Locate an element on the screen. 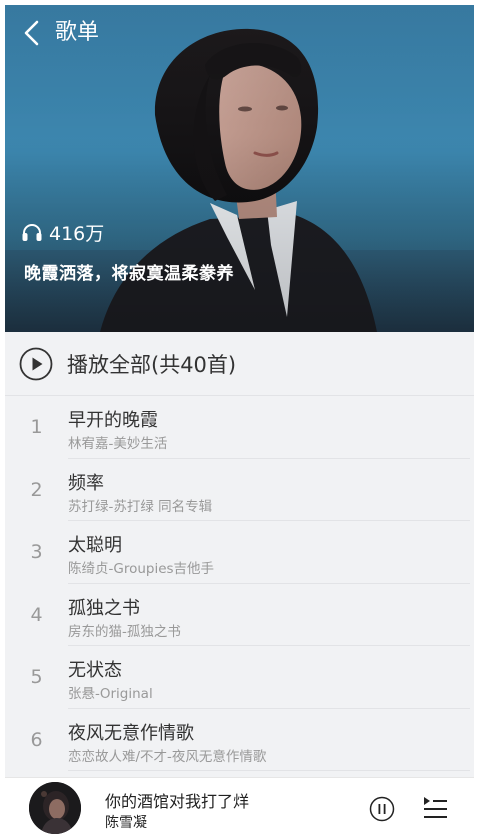 The width and height of the screenshot is (481, 837). song-index: 3 is located at coordinates (36, 552).